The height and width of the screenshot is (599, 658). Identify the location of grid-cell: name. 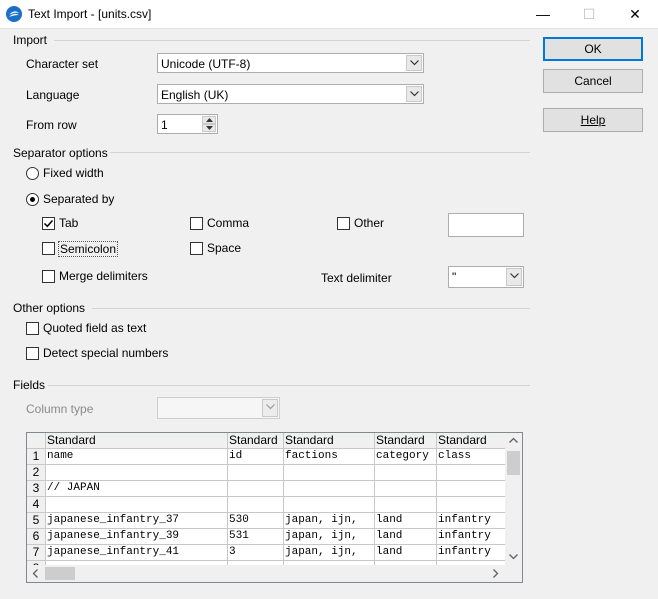
(137, 457).